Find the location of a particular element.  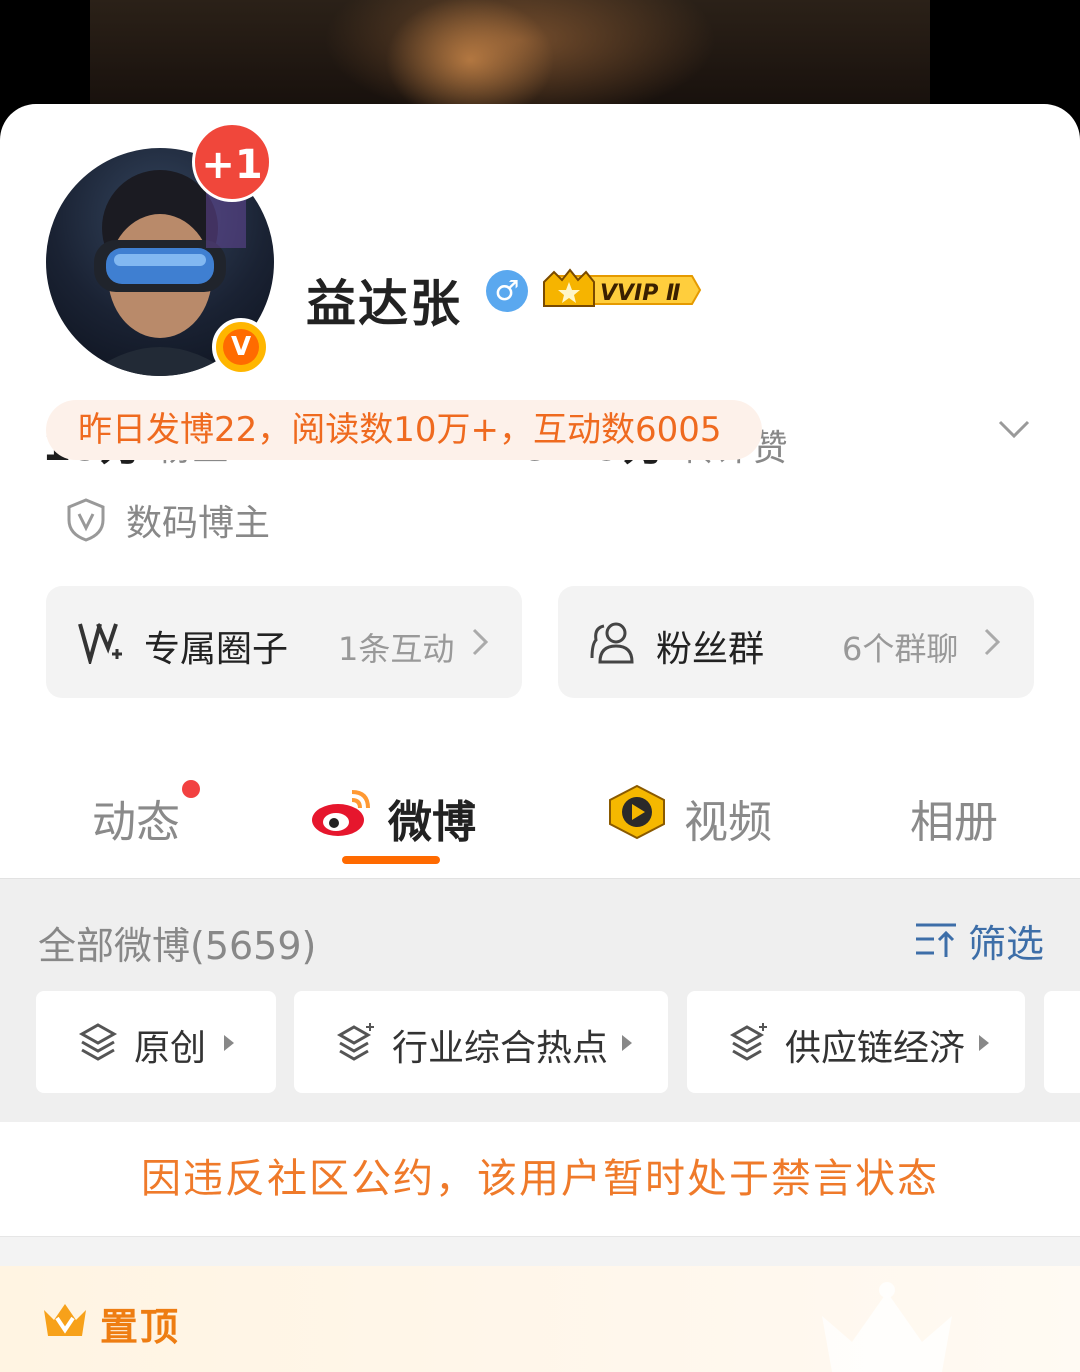

tab-label: 视频 is located at coordinates (728, 822).